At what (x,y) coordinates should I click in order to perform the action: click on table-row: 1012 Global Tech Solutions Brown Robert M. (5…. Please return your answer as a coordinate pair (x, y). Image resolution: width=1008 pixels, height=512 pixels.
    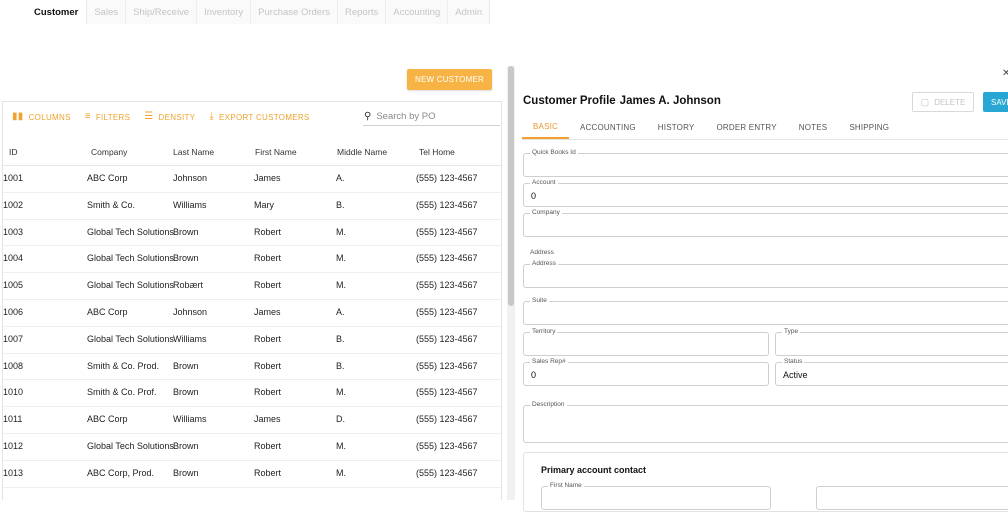
    Looking at the image, I should click on (252, 447).